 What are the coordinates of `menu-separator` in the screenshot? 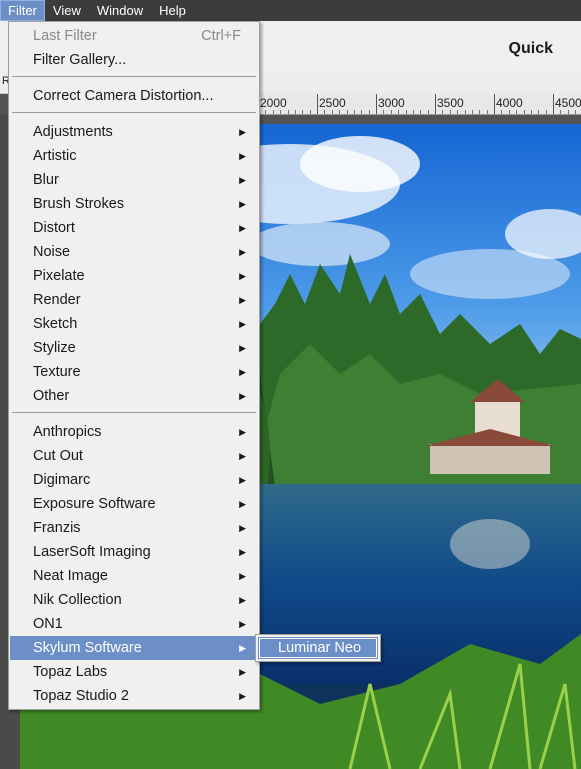 It's located at (134, 412).